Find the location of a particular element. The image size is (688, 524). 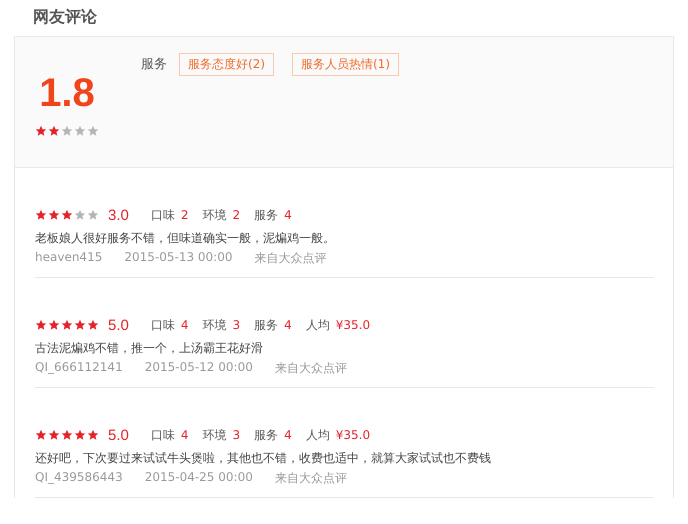

username: QI_666112141 is located at coordinates (79, 368).